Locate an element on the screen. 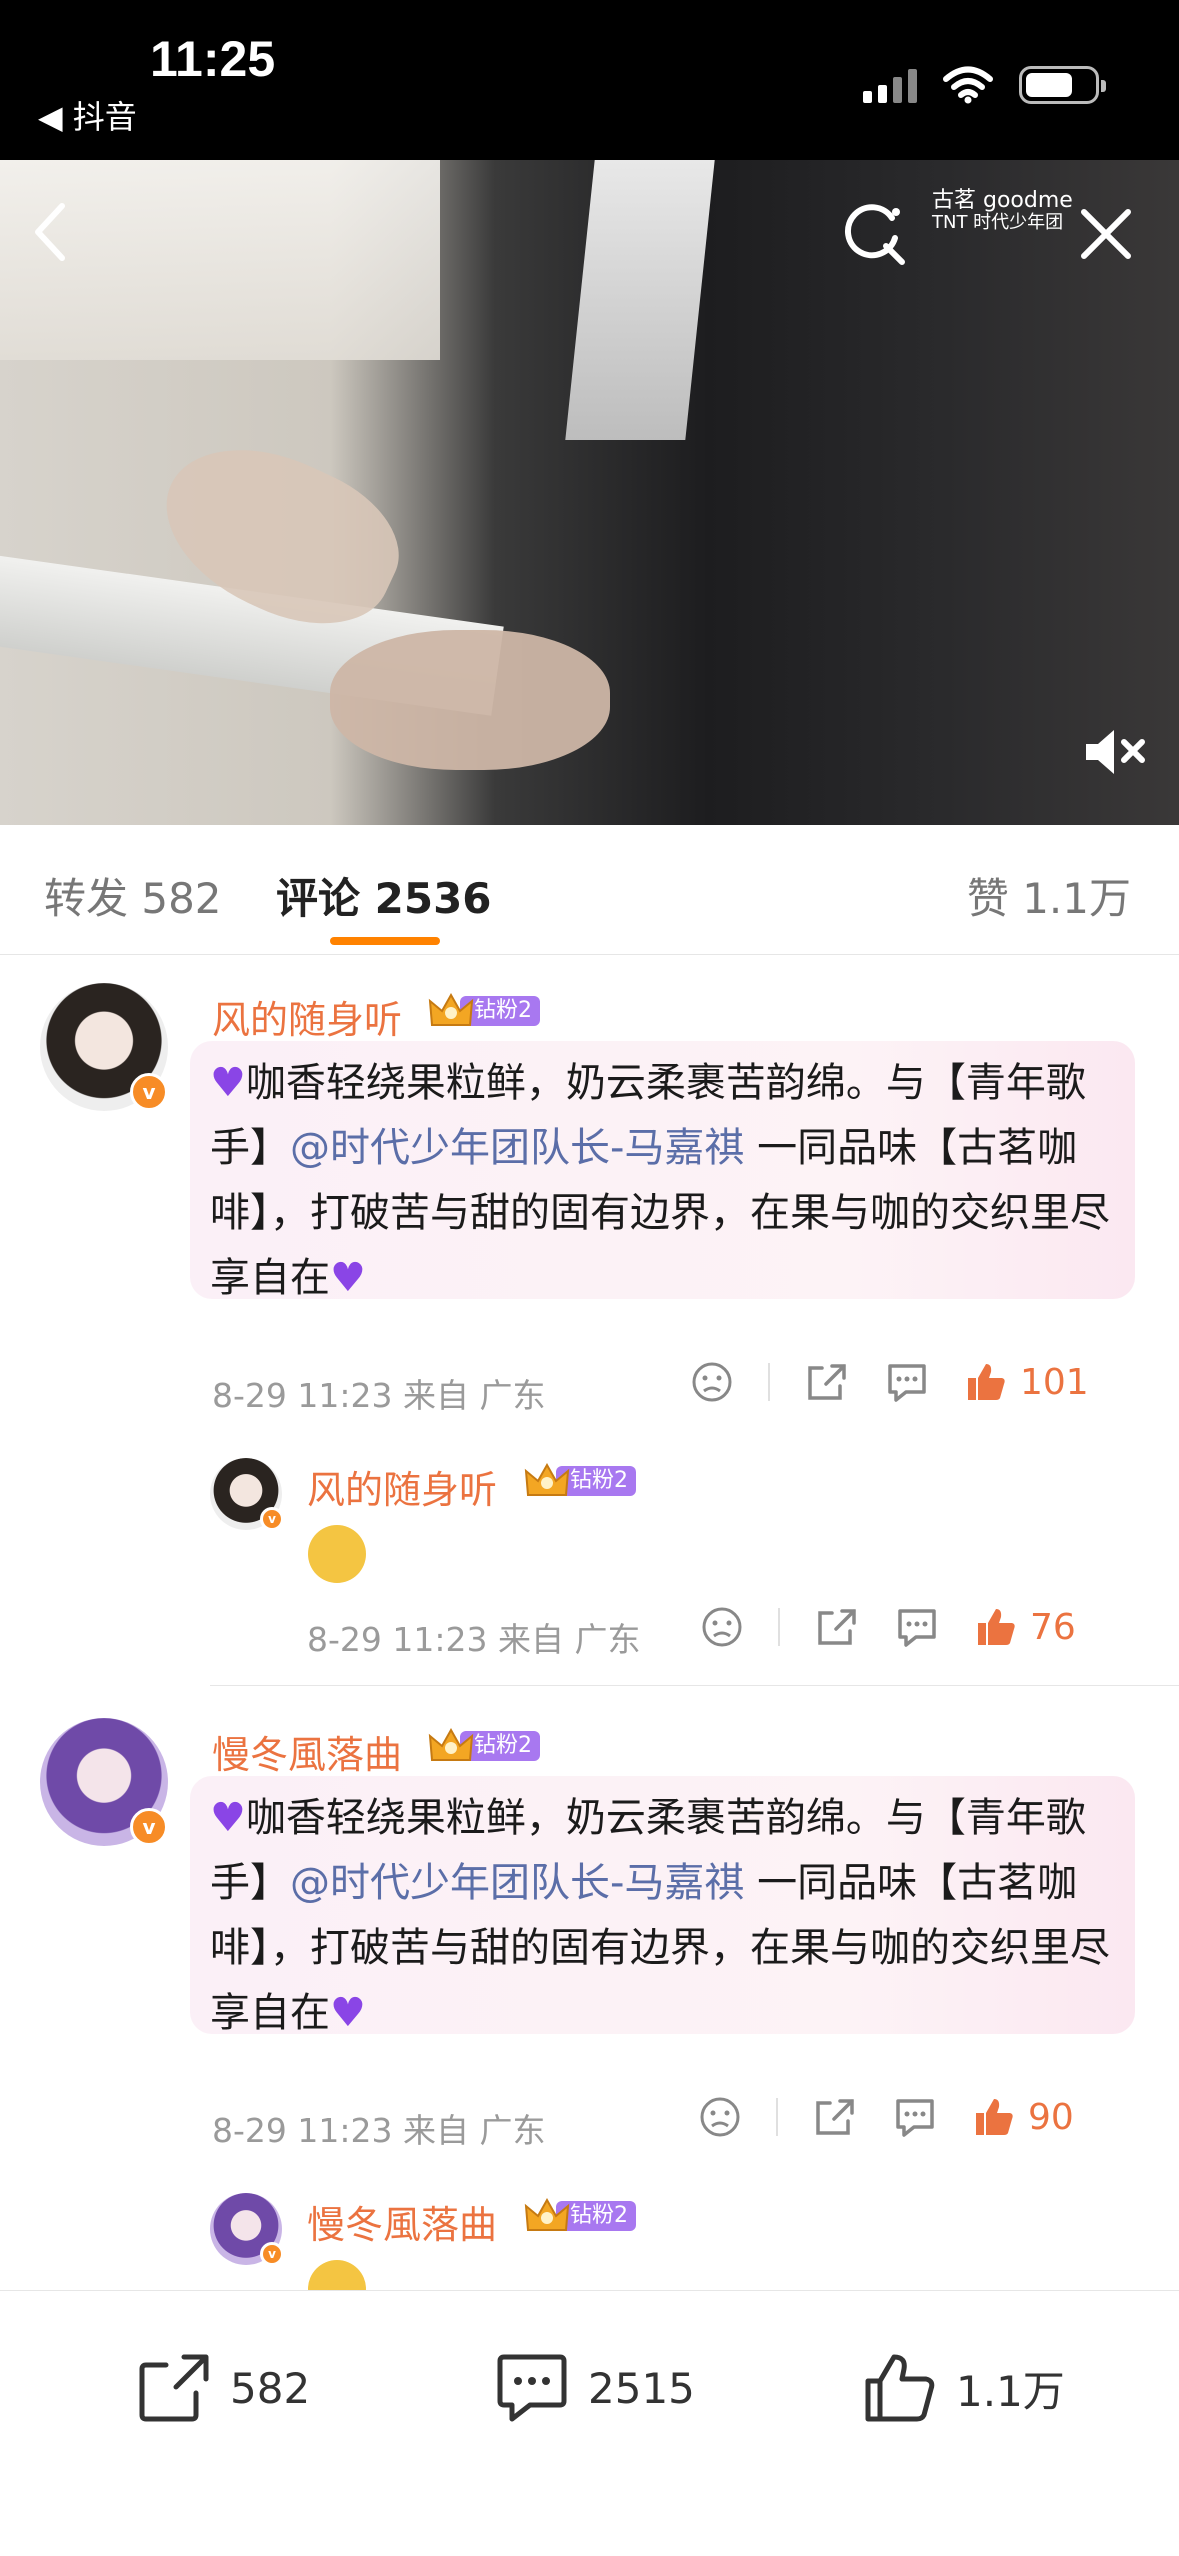 This screenshot has width=1179, height=2556. video-hand is located at coordinates (470, 700).